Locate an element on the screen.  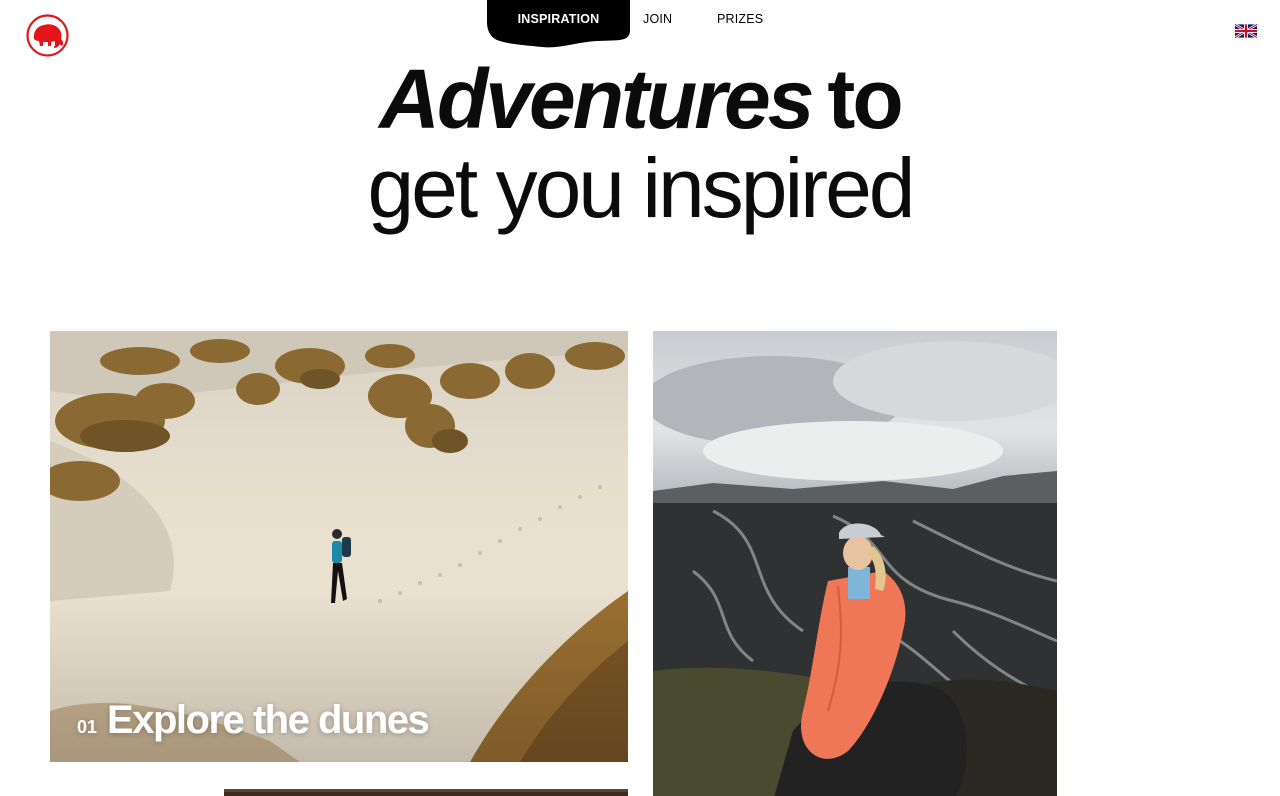
nav-tab-prizes: PRIZES is located at coordinates (740, 19).